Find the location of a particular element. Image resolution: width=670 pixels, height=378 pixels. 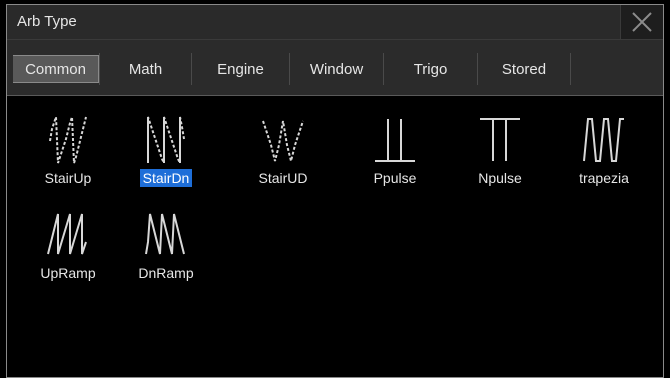

trapezia-waveform-icon is located at coordinates (603, 140).